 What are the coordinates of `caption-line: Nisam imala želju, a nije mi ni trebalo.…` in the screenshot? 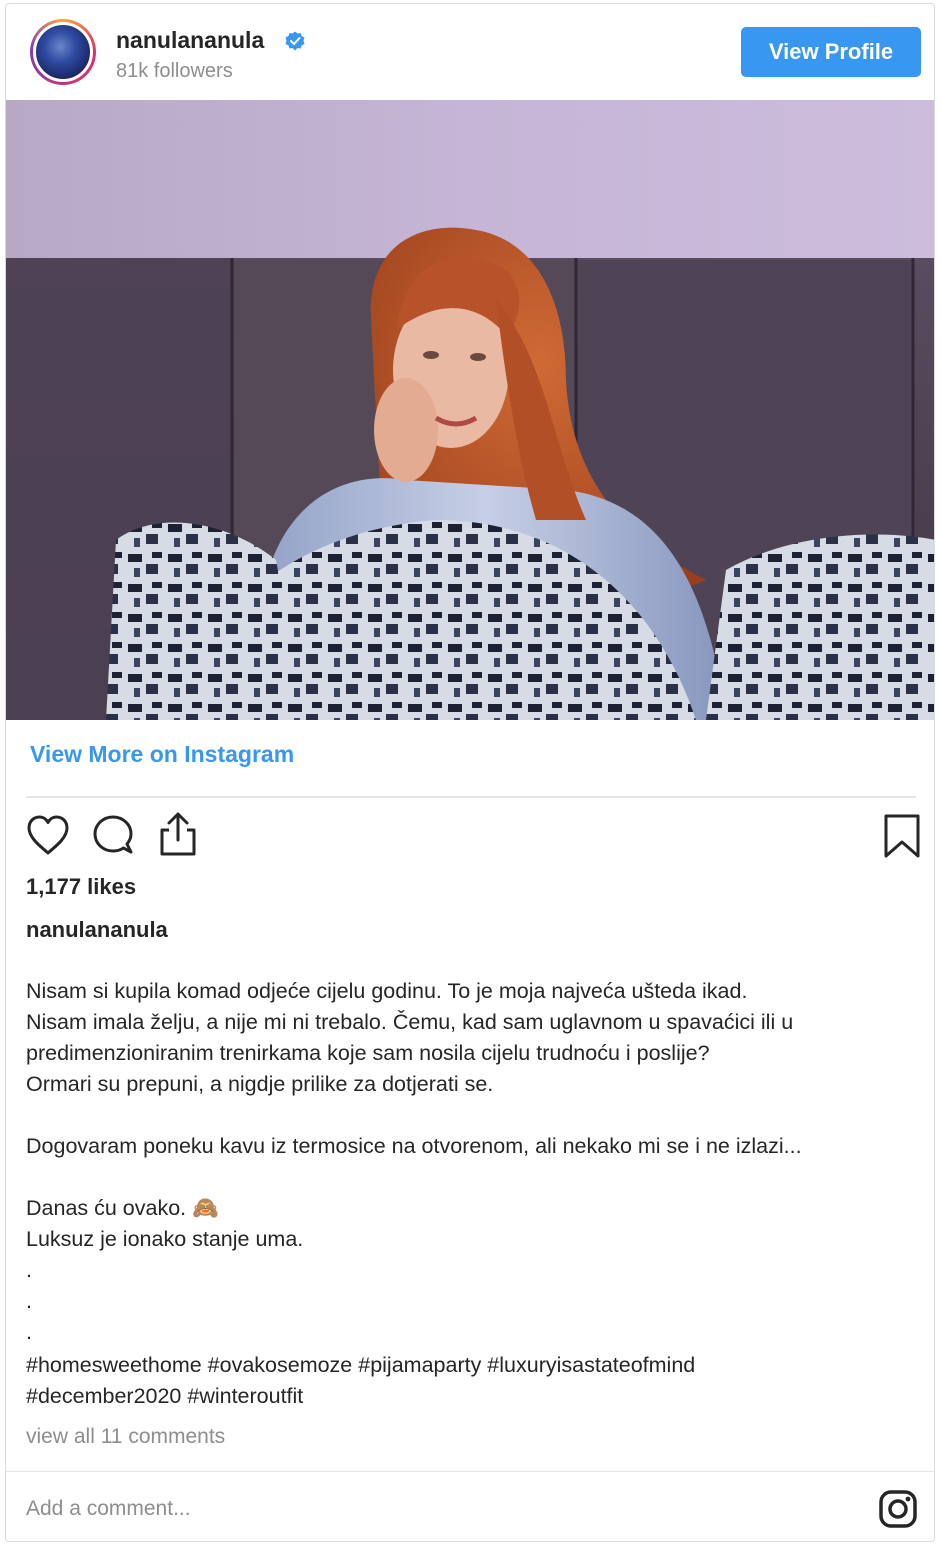 It's located at (410, 1022).